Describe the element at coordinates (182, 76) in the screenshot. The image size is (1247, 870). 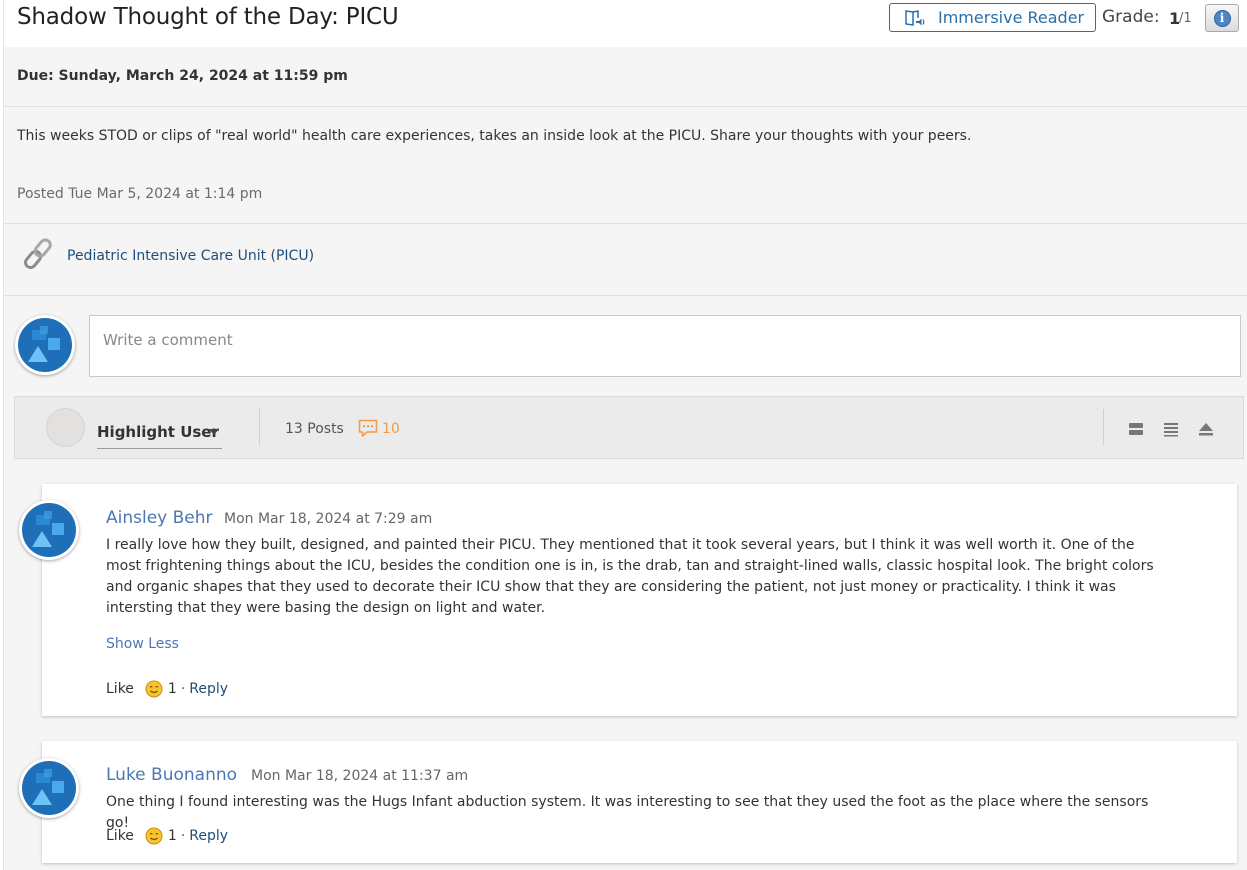
I see `due-date: Due: Sunday, March 24, 2024 at 11:59 pm` at that location.